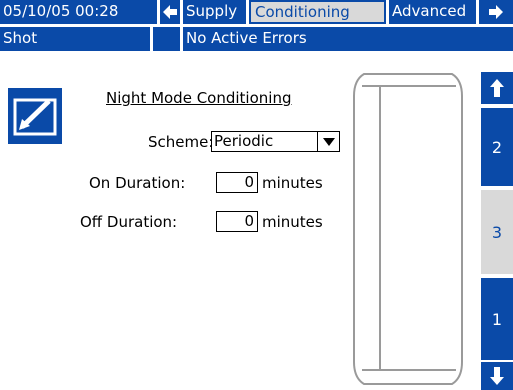 Image resolution: width=513 pixels, height=390 pixels. What do you see at coordinates (328, 141) in the screenshot?
I see `dropdown-arrow-icon` at bounding box center [328, 141].